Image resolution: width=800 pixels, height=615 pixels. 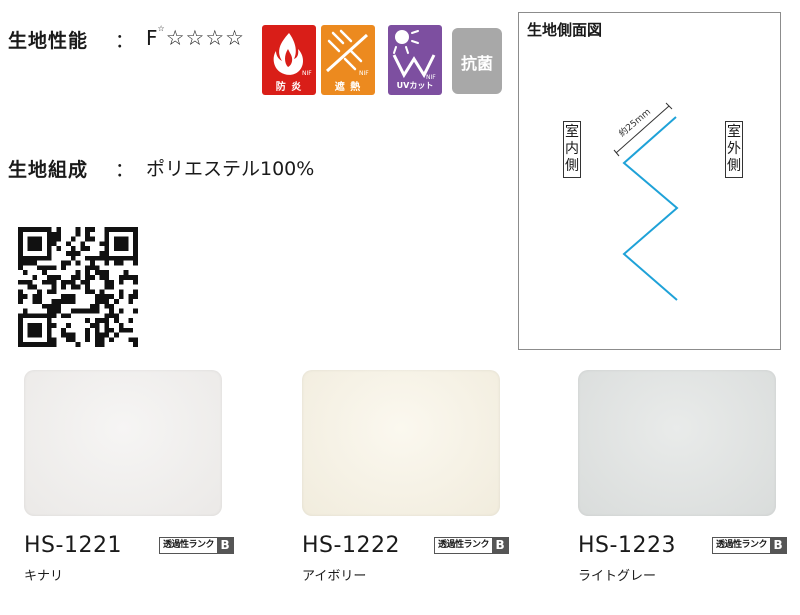 I want to click on pleat-line, so click(x=650, y=208).